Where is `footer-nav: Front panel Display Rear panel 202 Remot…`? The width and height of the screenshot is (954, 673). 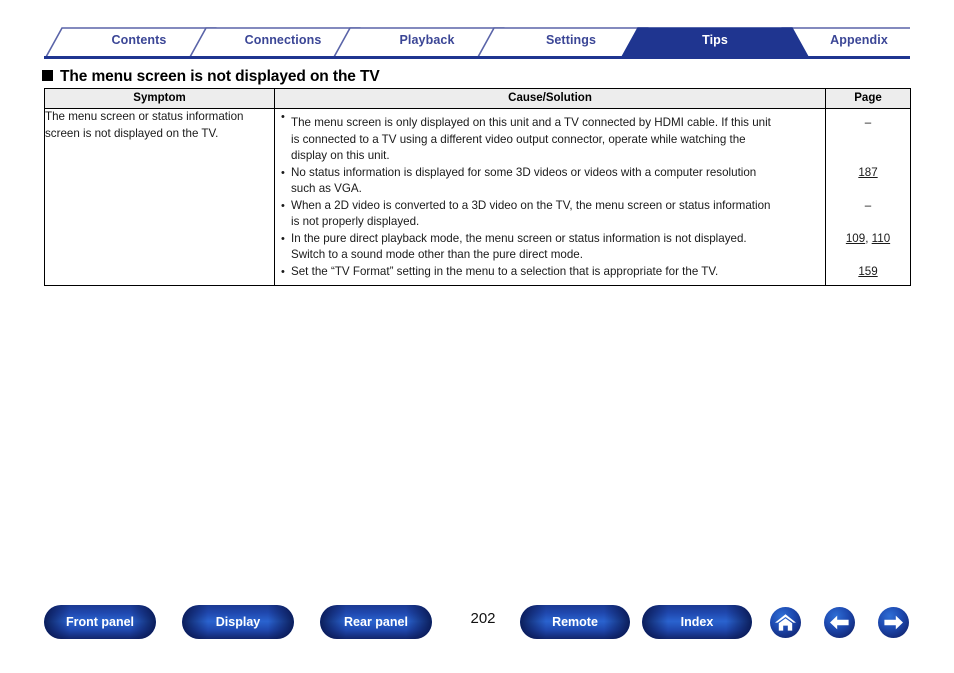 footer-nav: Front panel Display Rear panel 202 Remot… is located at coordinates (477, 629).